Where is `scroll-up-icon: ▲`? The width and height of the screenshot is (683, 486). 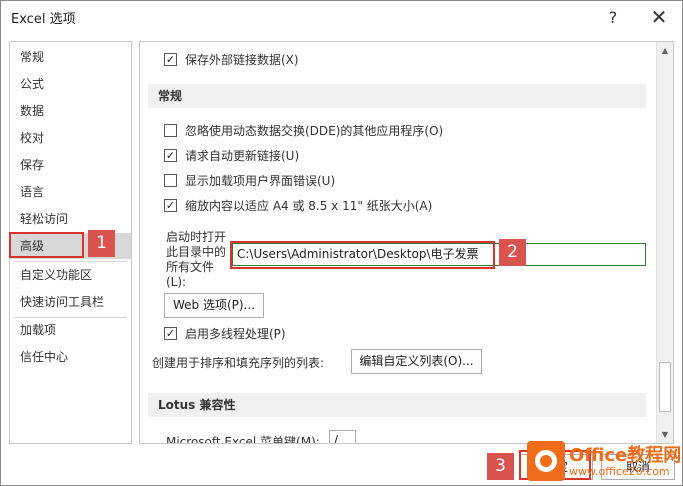 scroll-up-icon: ▲ is located at coordinates (665, 50).